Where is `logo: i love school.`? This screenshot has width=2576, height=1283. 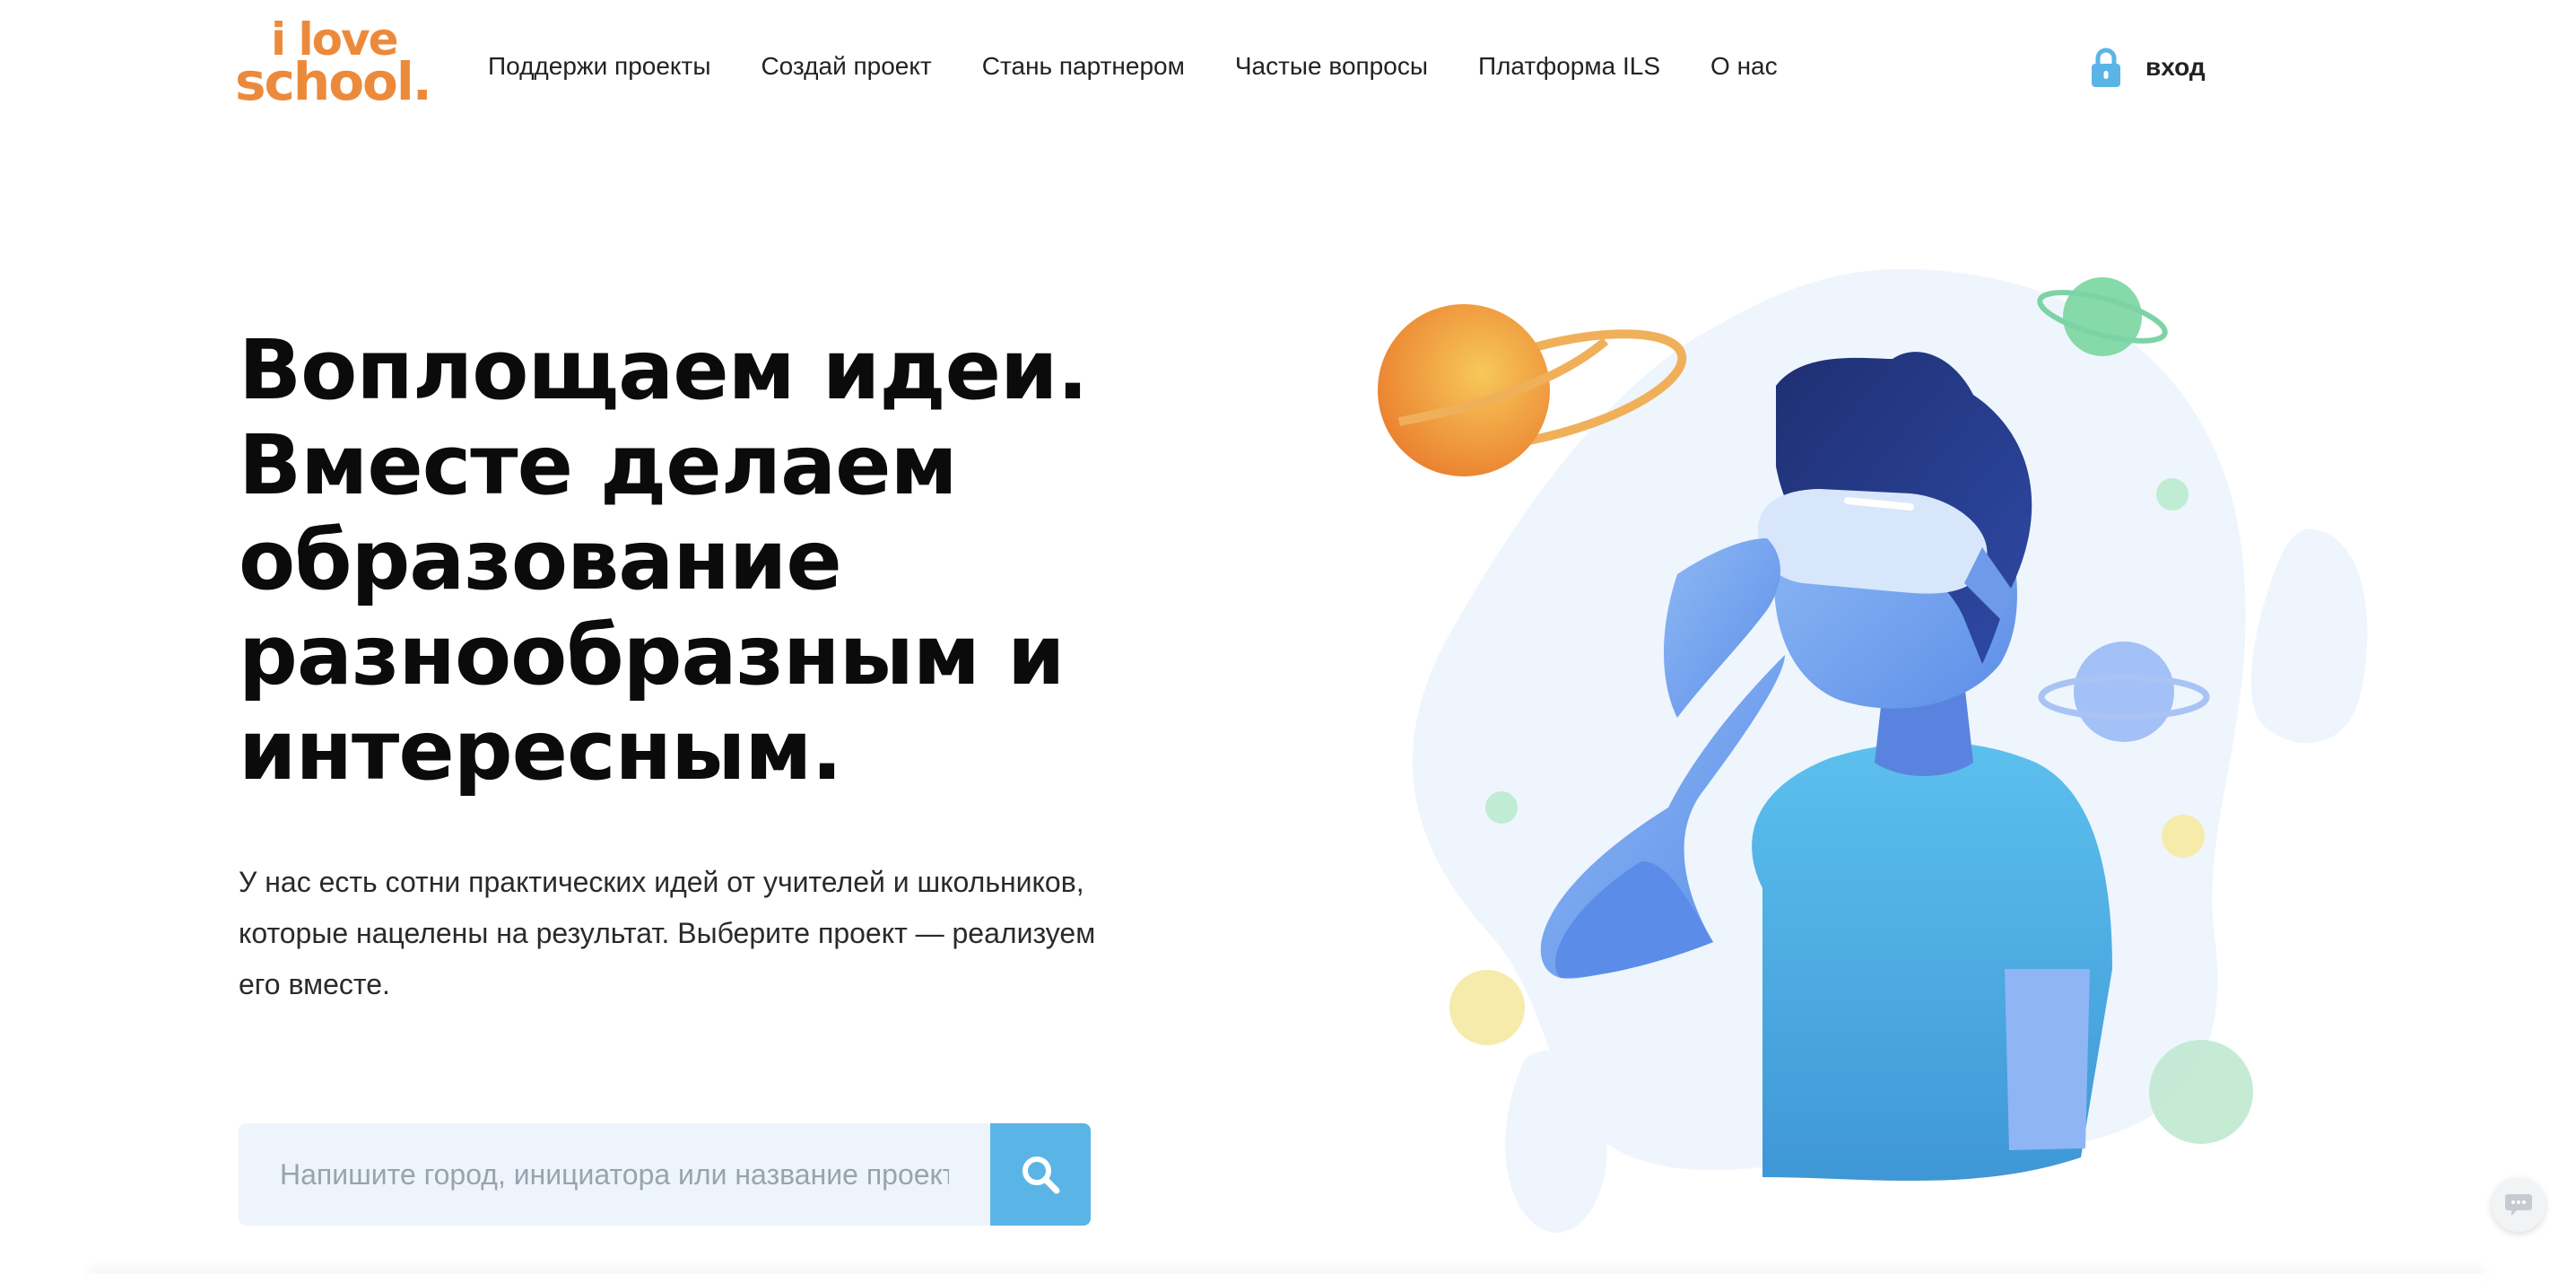 logo: i love school. is located at coordinates (338, 64).